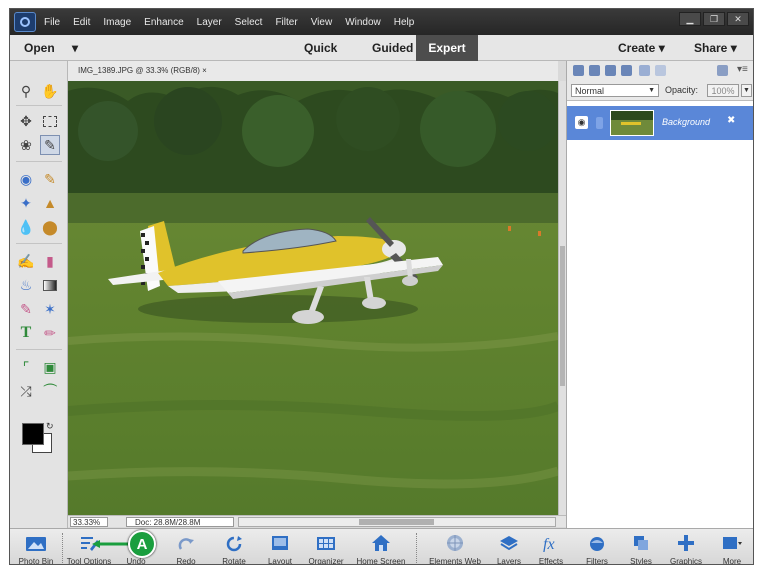 The height and width of the screenshot is (565, 760). What do you see at coordinates (50, 426) in the screenshot?
I see `swap-colors-icon: ↻` at bounding box center [50, 426].